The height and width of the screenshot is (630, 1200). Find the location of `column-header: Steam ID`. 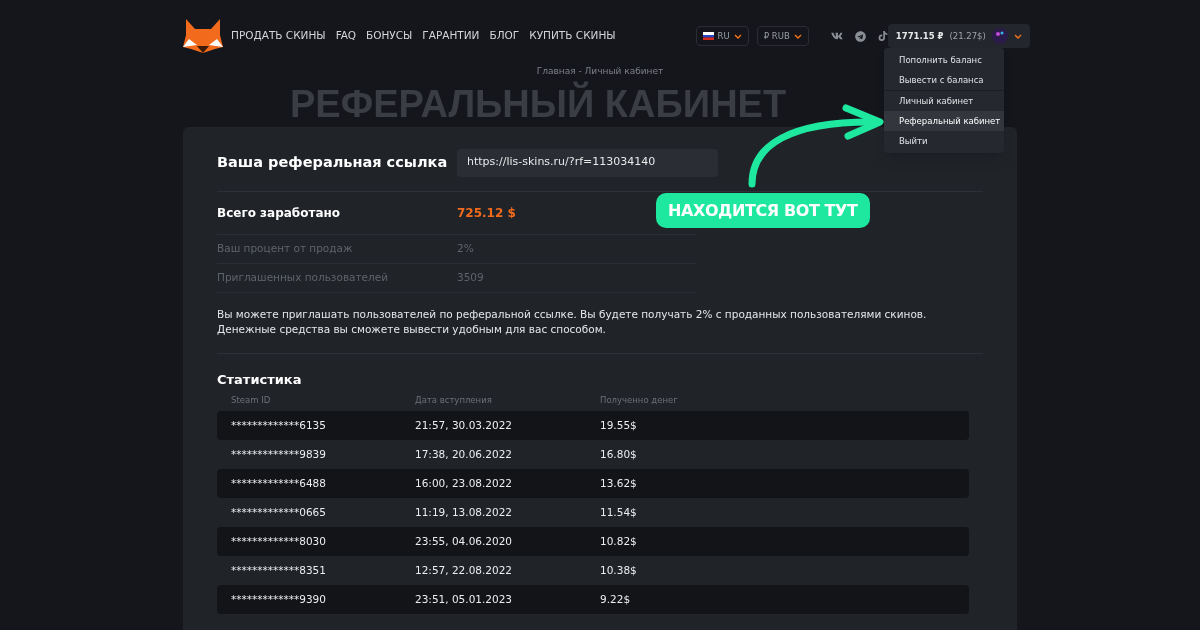

column-header: Steam ID is located at coordinates (251, 400).